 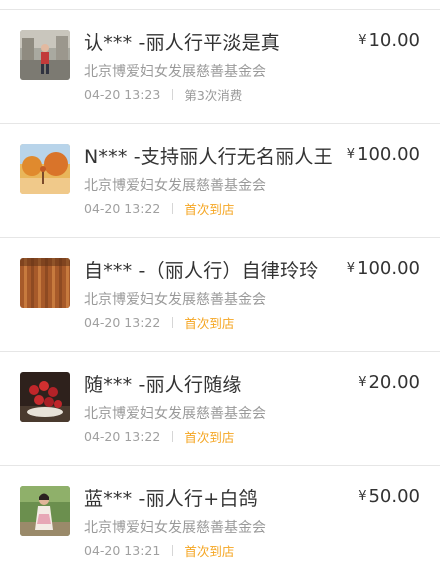 What do you see at coordinates (45, 283) in the screenshot?
I see `woven-texture-avatar` at bounding box center [45, 283].